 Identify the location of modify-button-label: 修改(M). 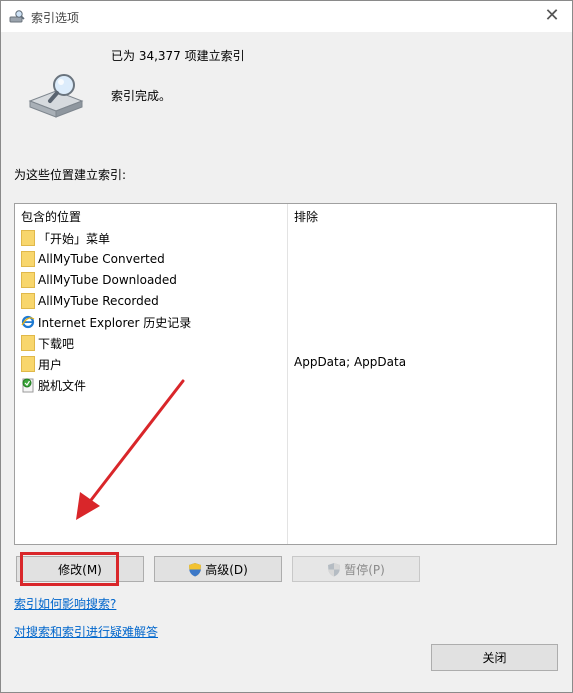
(80, 569).